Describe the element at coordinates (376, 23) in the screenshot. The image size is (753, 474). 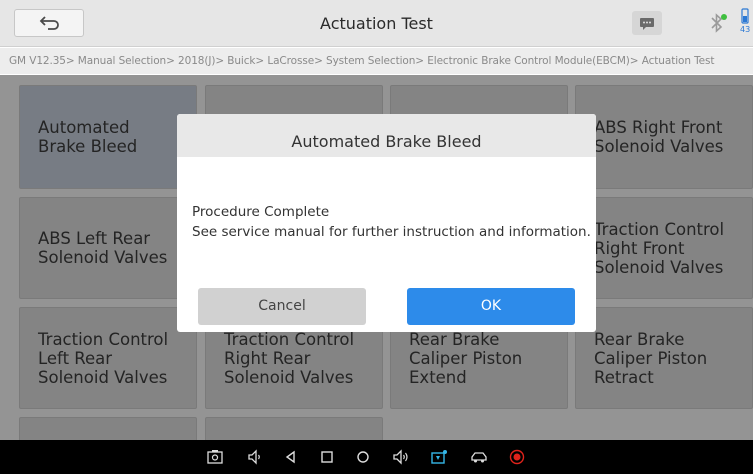
I see `top-bar: Actuation Test 43` at that location.